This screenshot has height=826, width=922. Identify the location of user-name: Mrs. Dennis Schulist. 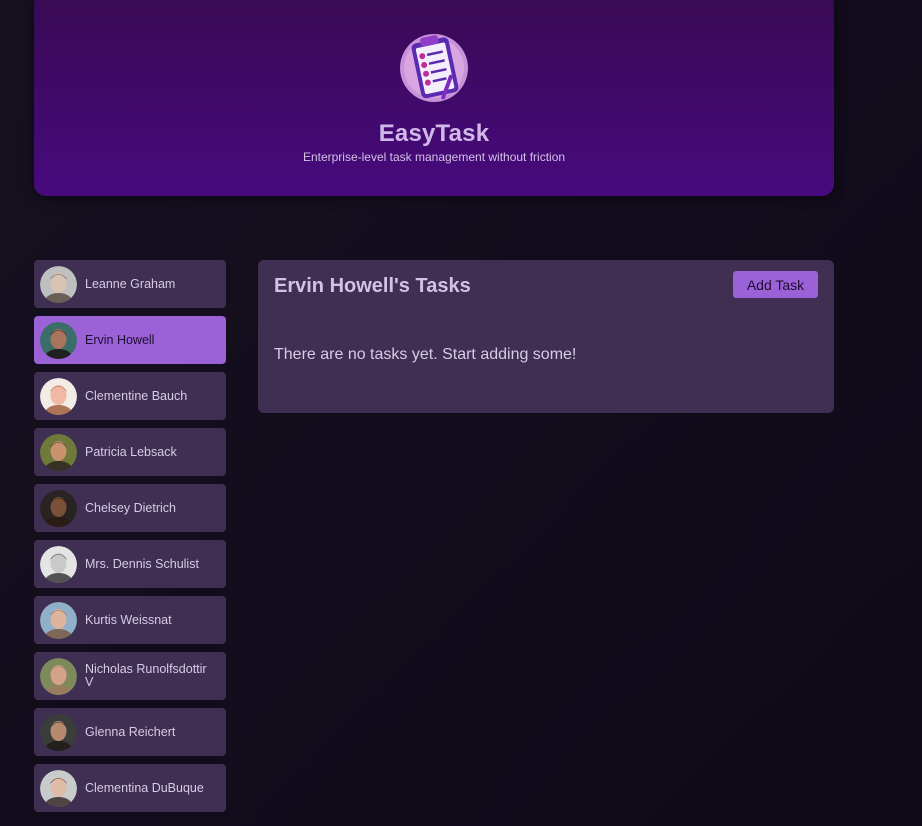
(142, 563).